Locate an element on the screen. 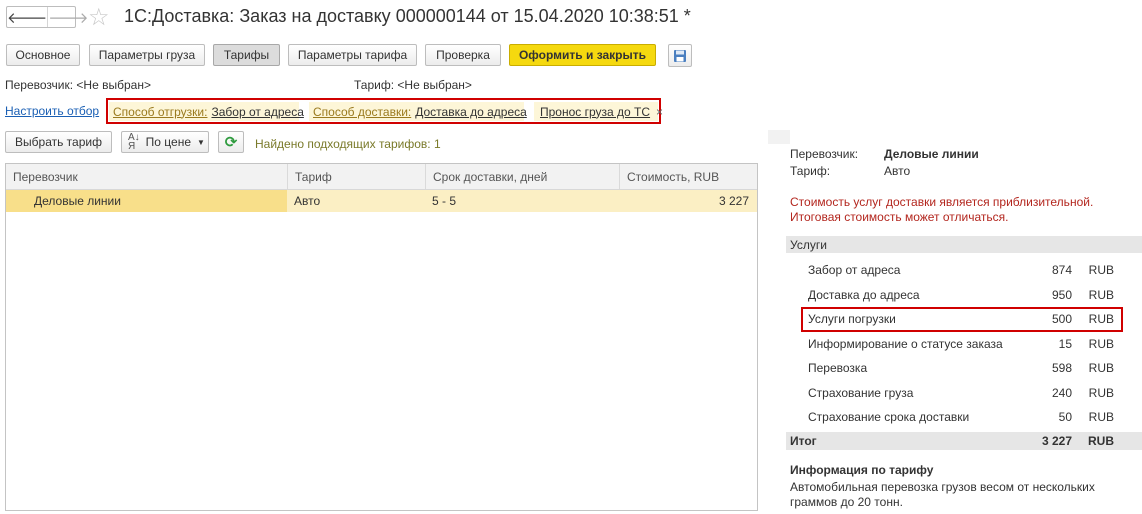  back-arrow-icon: 🡐 is located at coordinates (27, 17).